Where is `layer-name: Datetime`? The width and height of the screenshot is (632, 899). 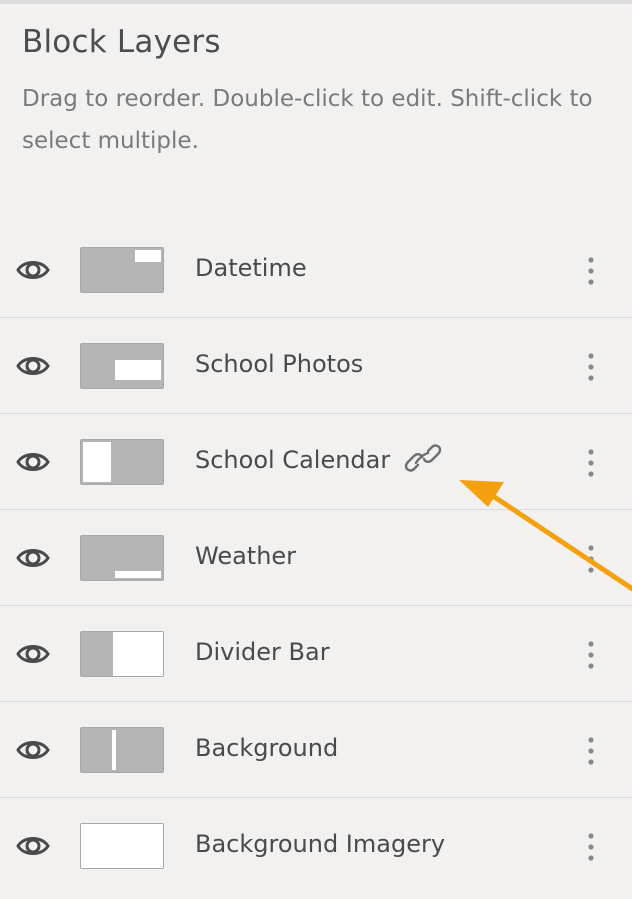
layer-name: Datetime is located at coordinates (251, 268).